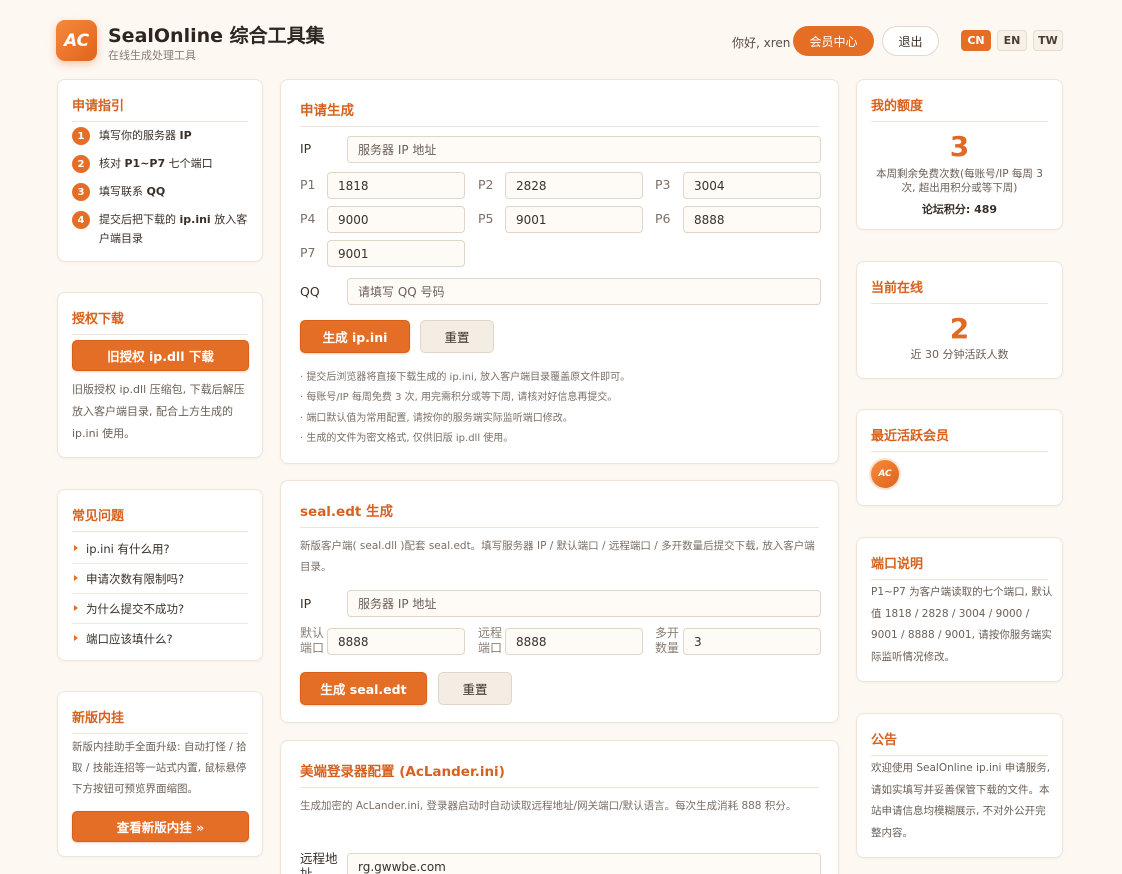 This screenshot has width=1122, height=874. I want to click on port-label: P2, so click(486, 184).